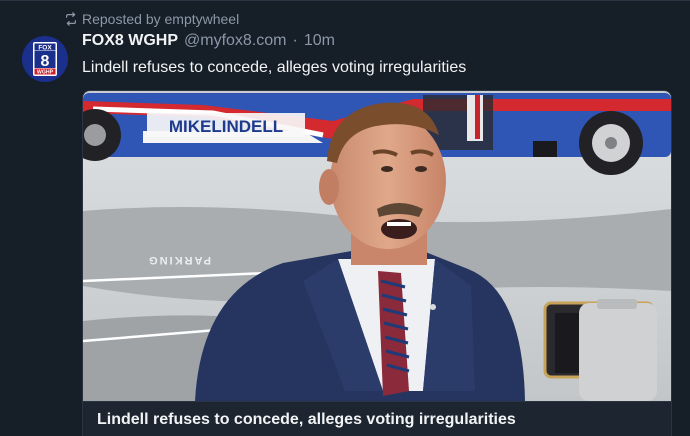 This screenshot has width=690, height=436. What do you see at coordinates (179, 260) in the screenshot?
I see `pavement-lettering: PARKING` at bounding box center [179, 260].